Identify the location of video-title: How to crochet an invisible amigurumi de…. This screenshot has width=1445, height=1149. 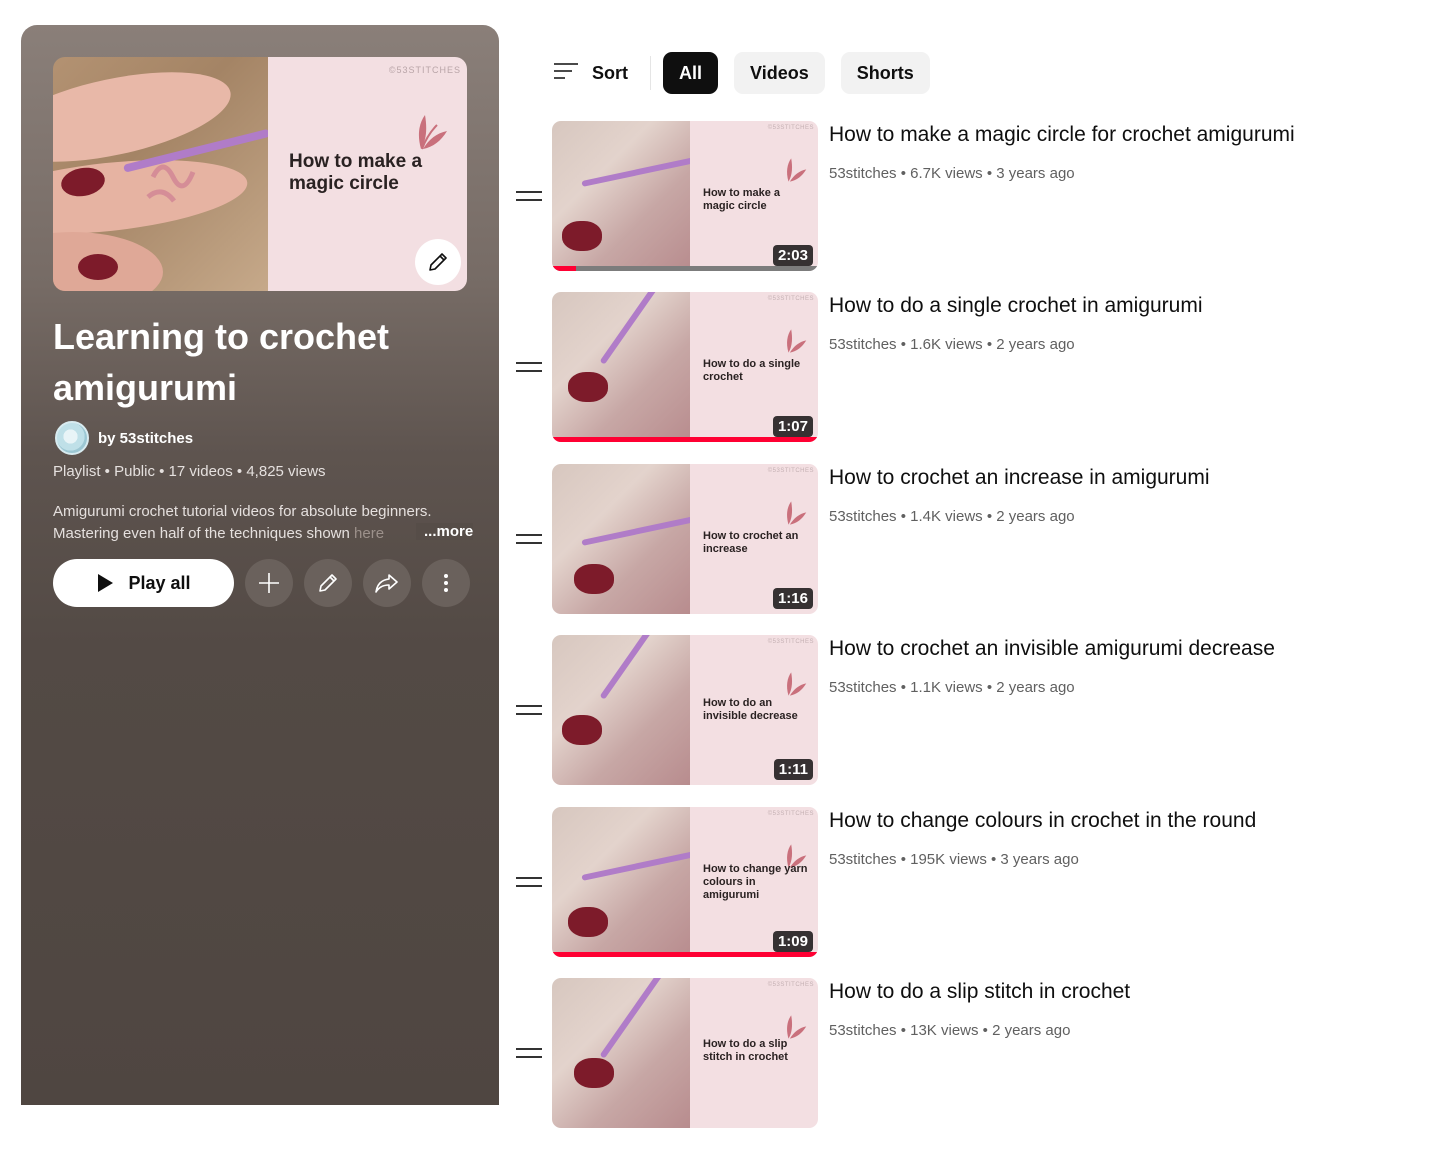
(1052, 649).